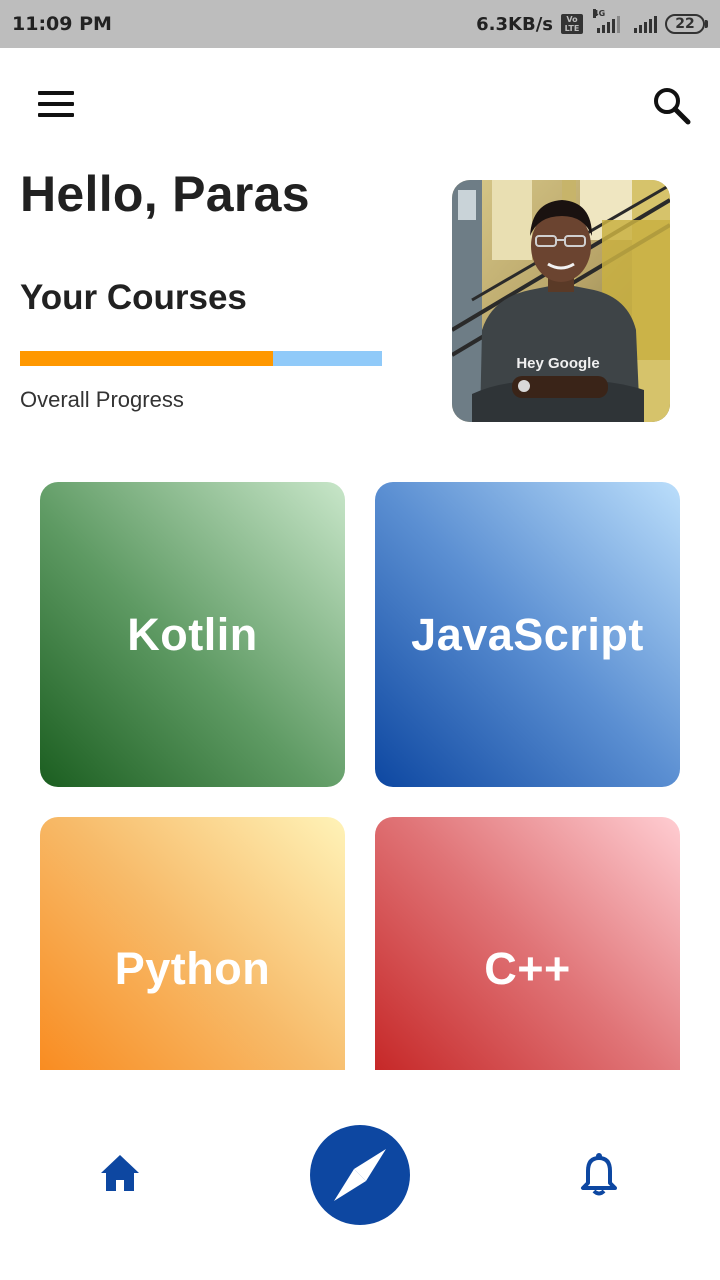  Describe the element at coordinates (102, 399) in the screenshot. I see `overall-progress-label: Overall Progress` at that location.